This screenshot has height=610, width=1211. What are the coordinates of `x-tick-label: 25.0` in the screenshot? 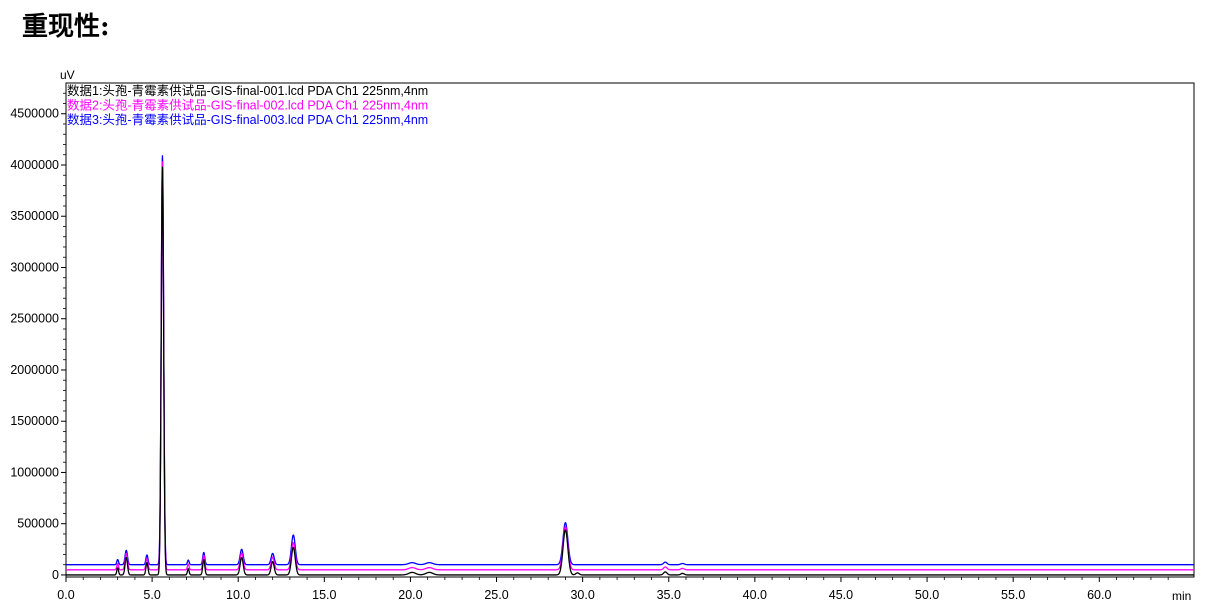 It's located at (496, 595).